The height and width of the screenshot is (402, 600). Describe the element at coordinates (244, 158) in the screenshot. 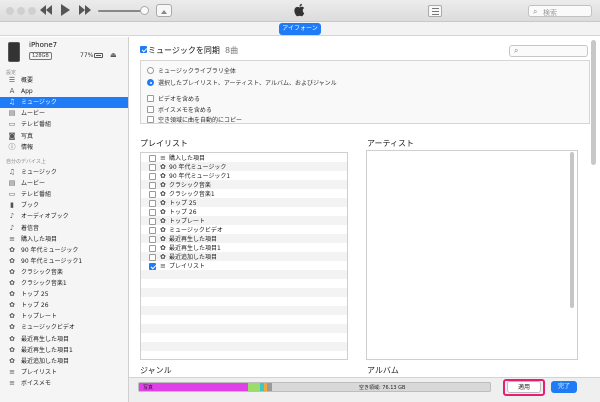

I see `playlist-row: ≡ 購入した項目` at that location.